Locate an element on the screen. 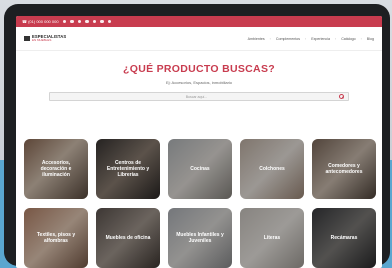  category-card-comedores: Comedores y antecomedores is located at coordinates (344, 169).